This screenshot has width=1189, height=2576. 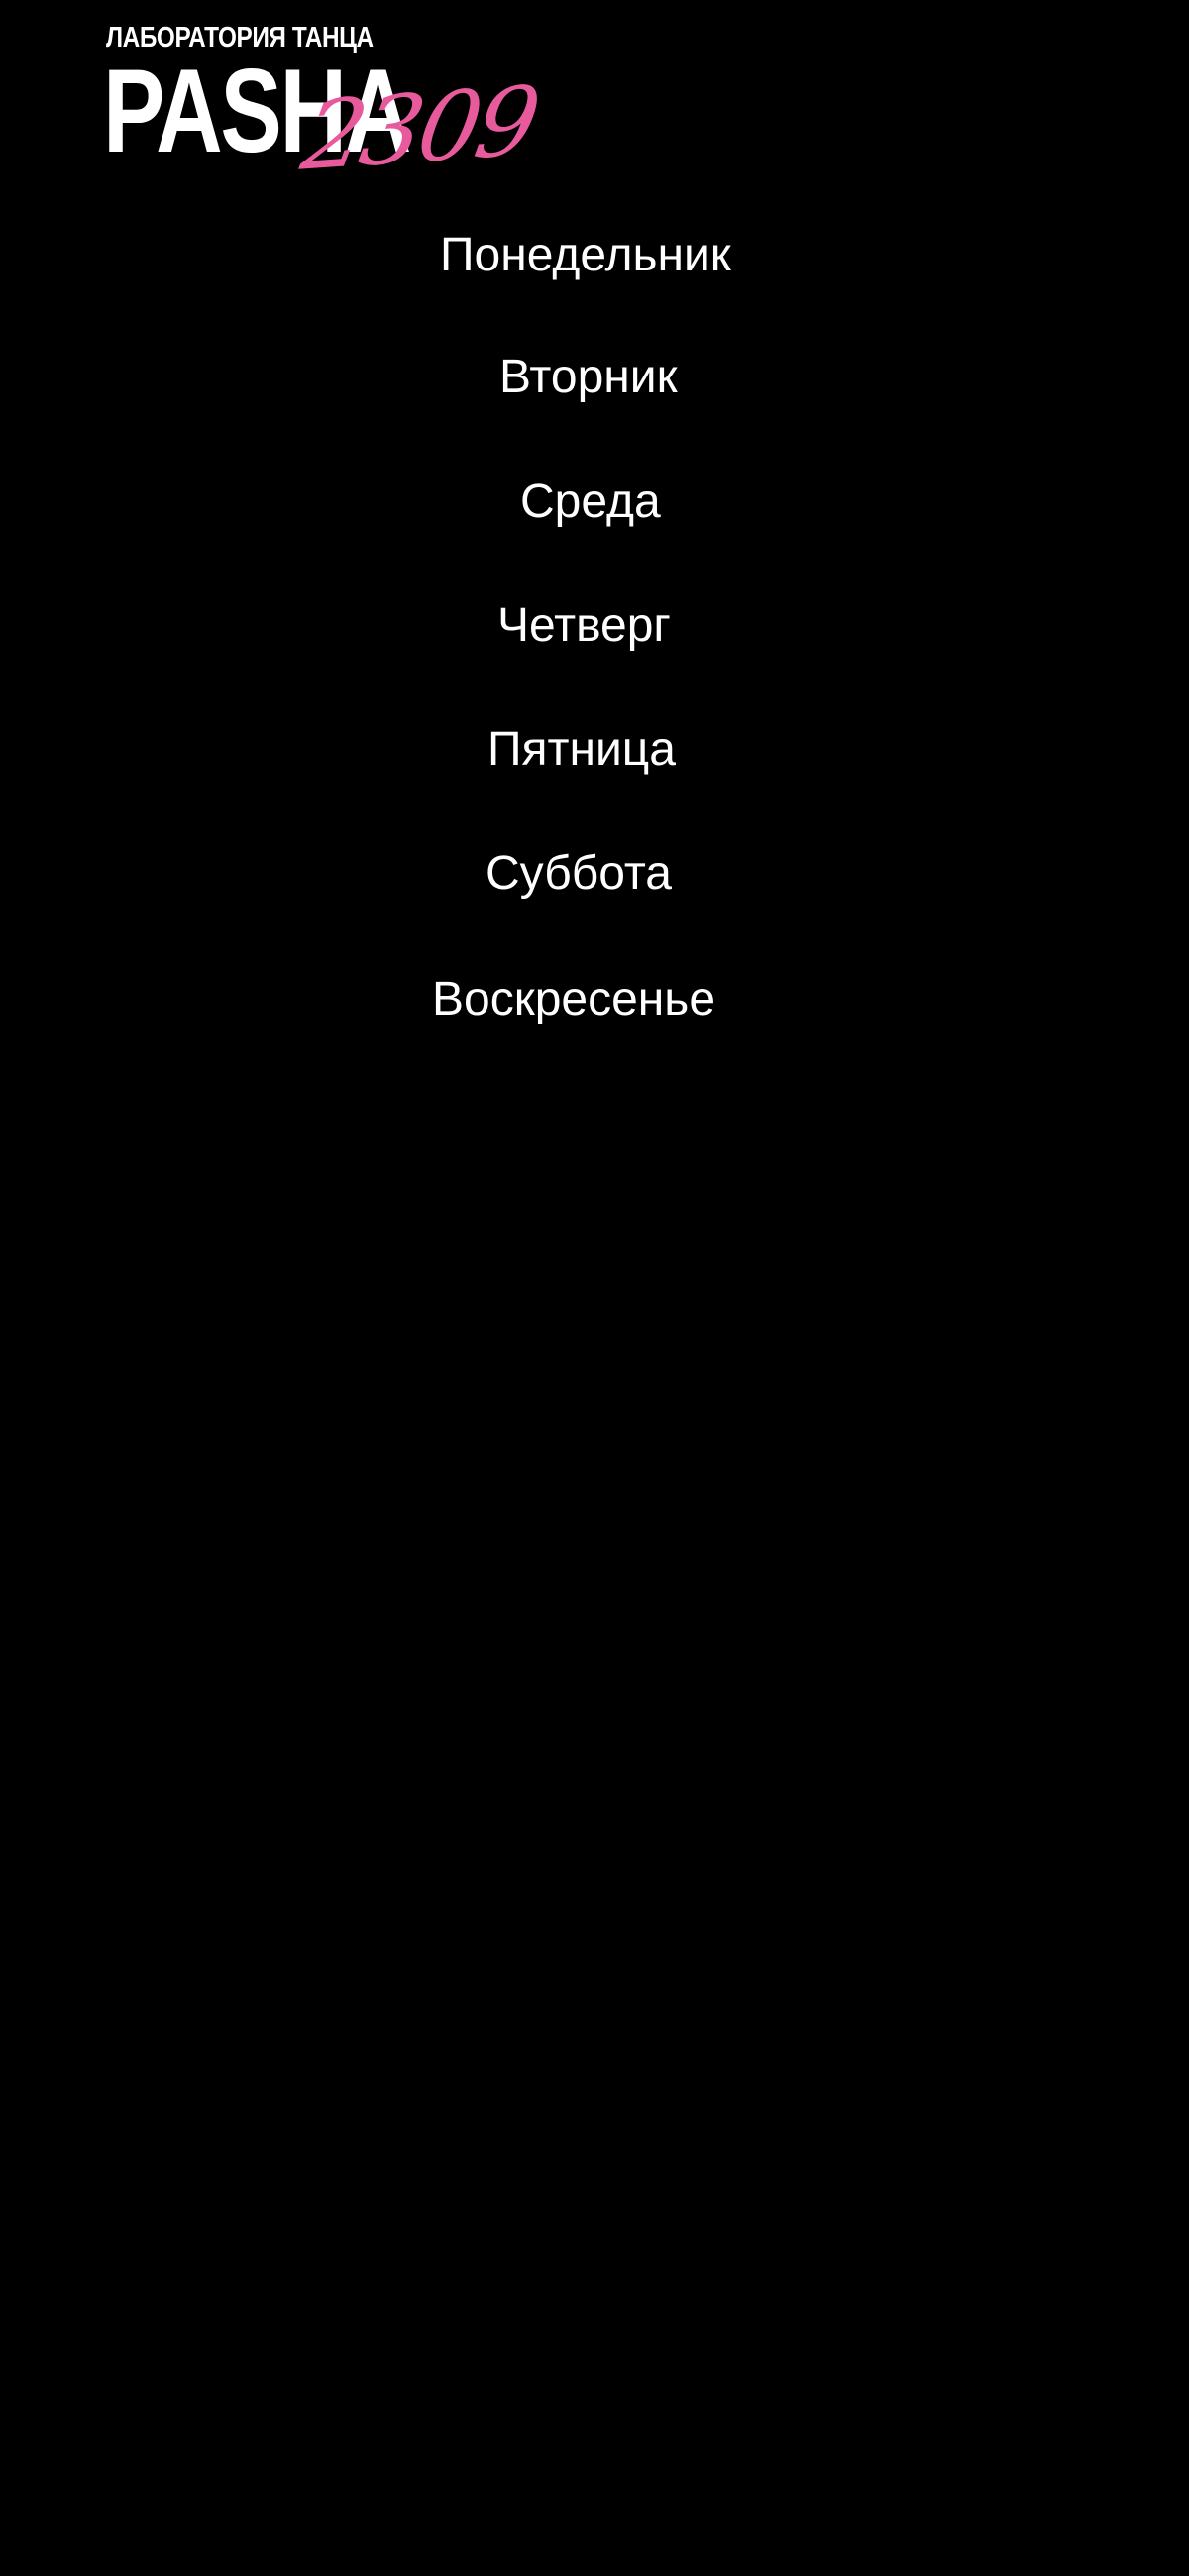 I want to click on day-link-thursday: Четверг, so click(x=584, y=626).